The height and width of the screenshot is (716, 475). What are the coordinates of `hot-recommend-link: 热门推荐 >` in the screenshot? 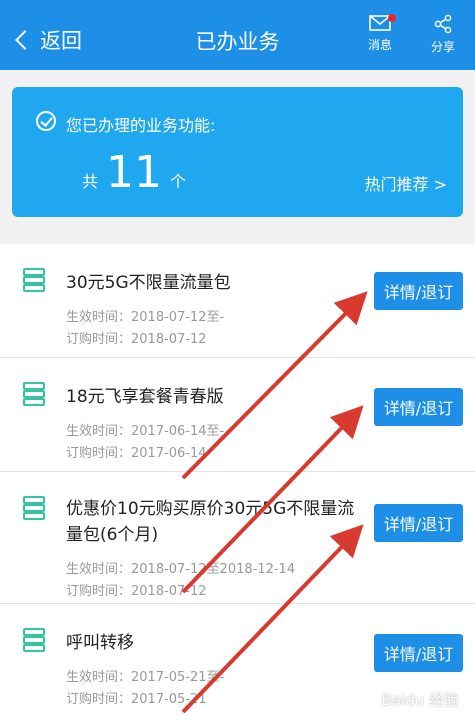 It's located at (406, 183).